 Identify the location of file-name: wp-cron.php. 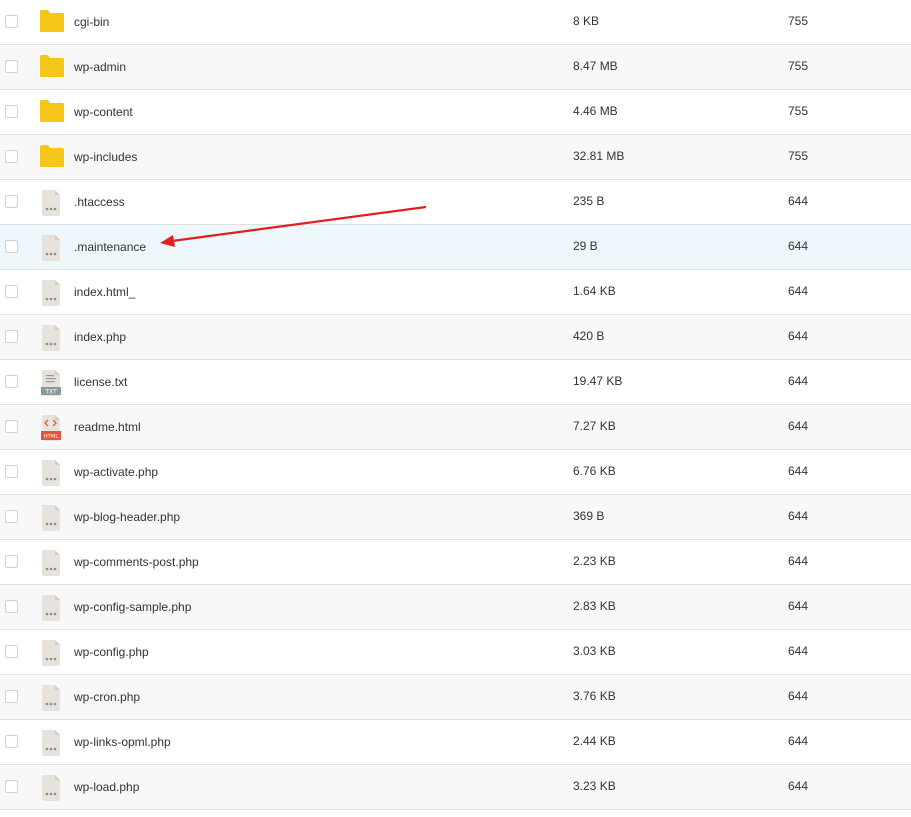
(107, 697).